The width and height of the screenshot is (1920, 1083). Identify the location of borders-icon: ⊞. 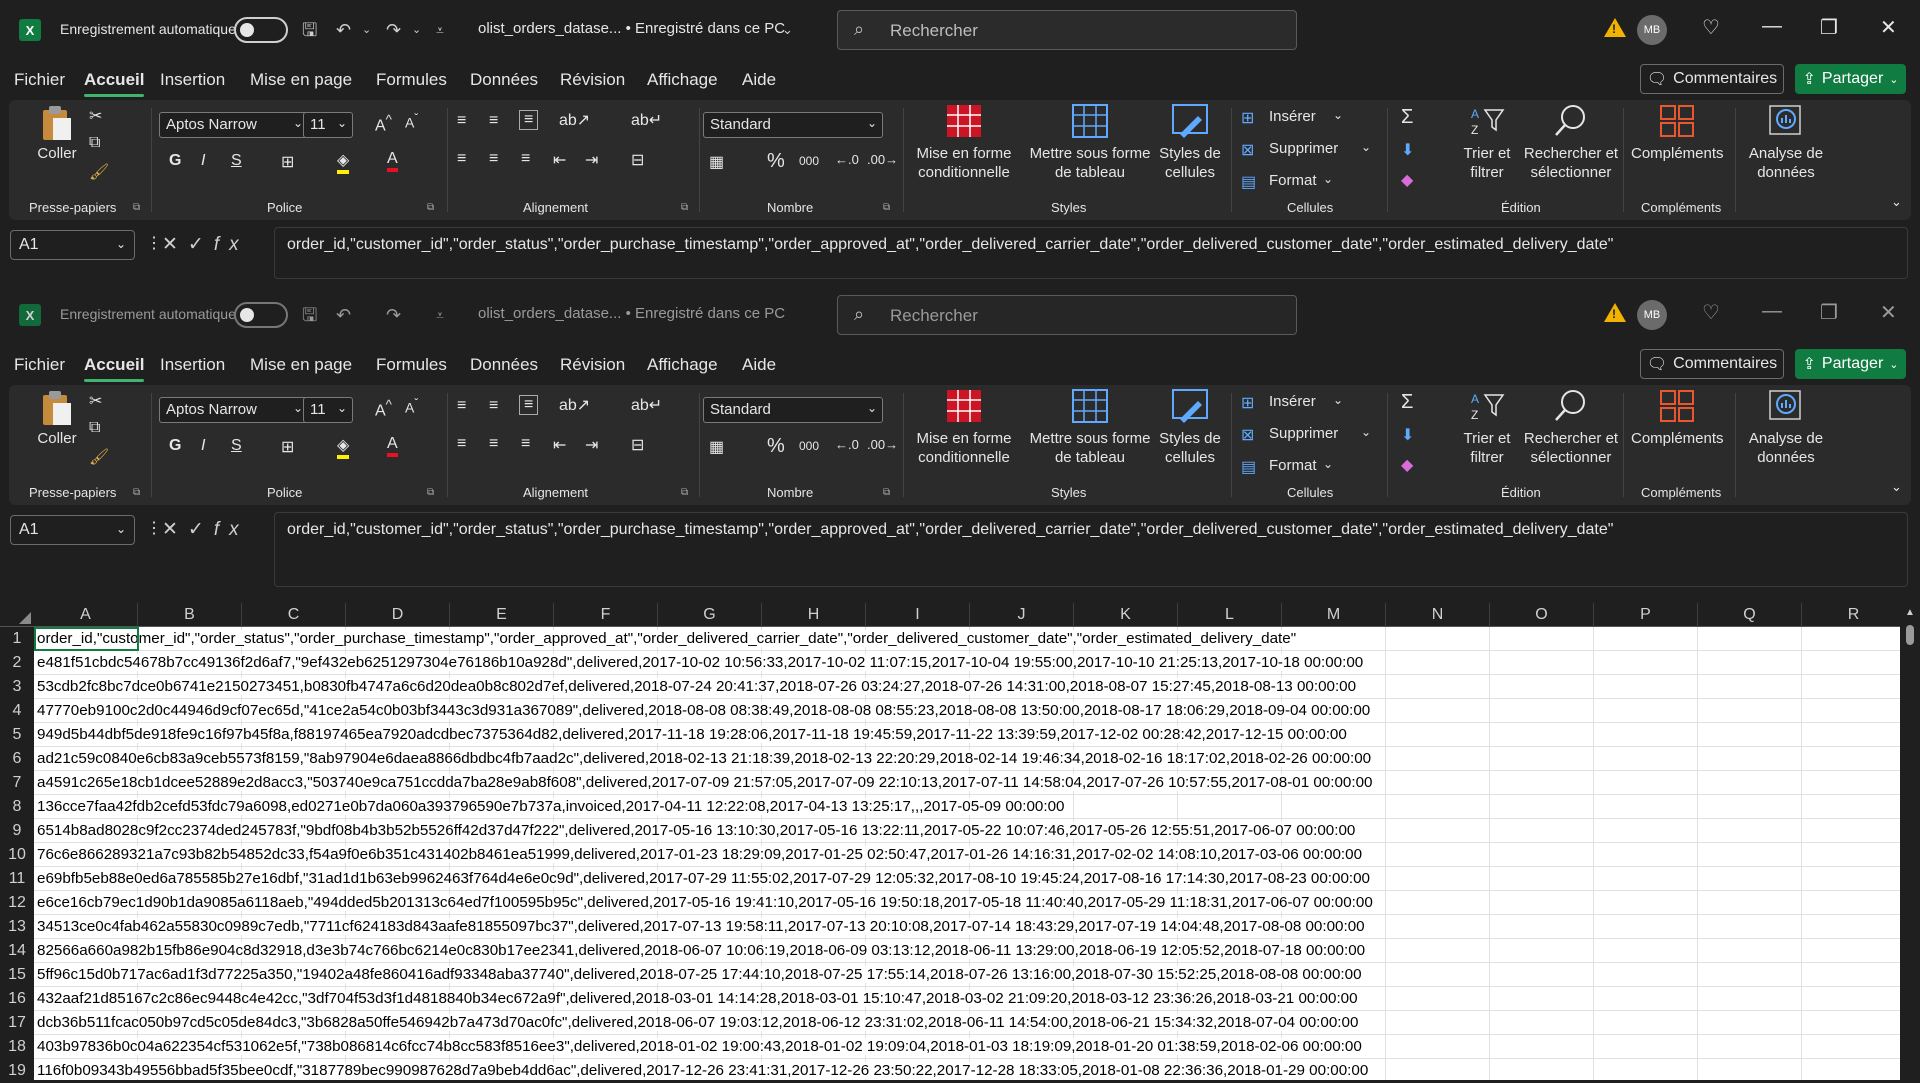
(287, 162).